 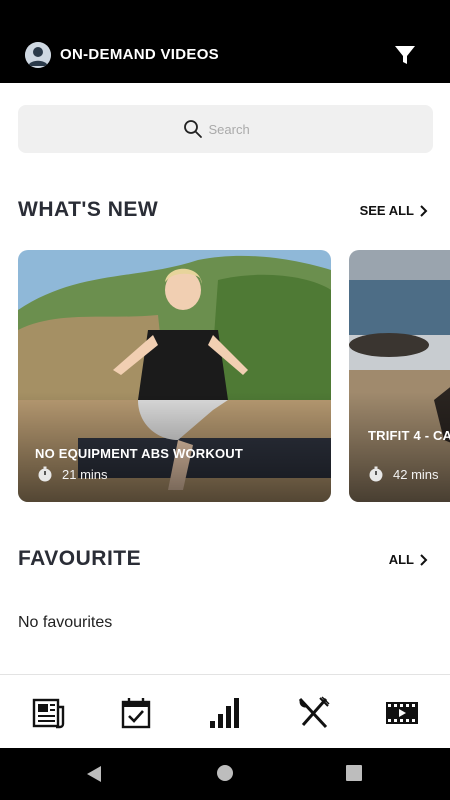 I want to click on bar-chart-icon, so click(x=225, y=713).